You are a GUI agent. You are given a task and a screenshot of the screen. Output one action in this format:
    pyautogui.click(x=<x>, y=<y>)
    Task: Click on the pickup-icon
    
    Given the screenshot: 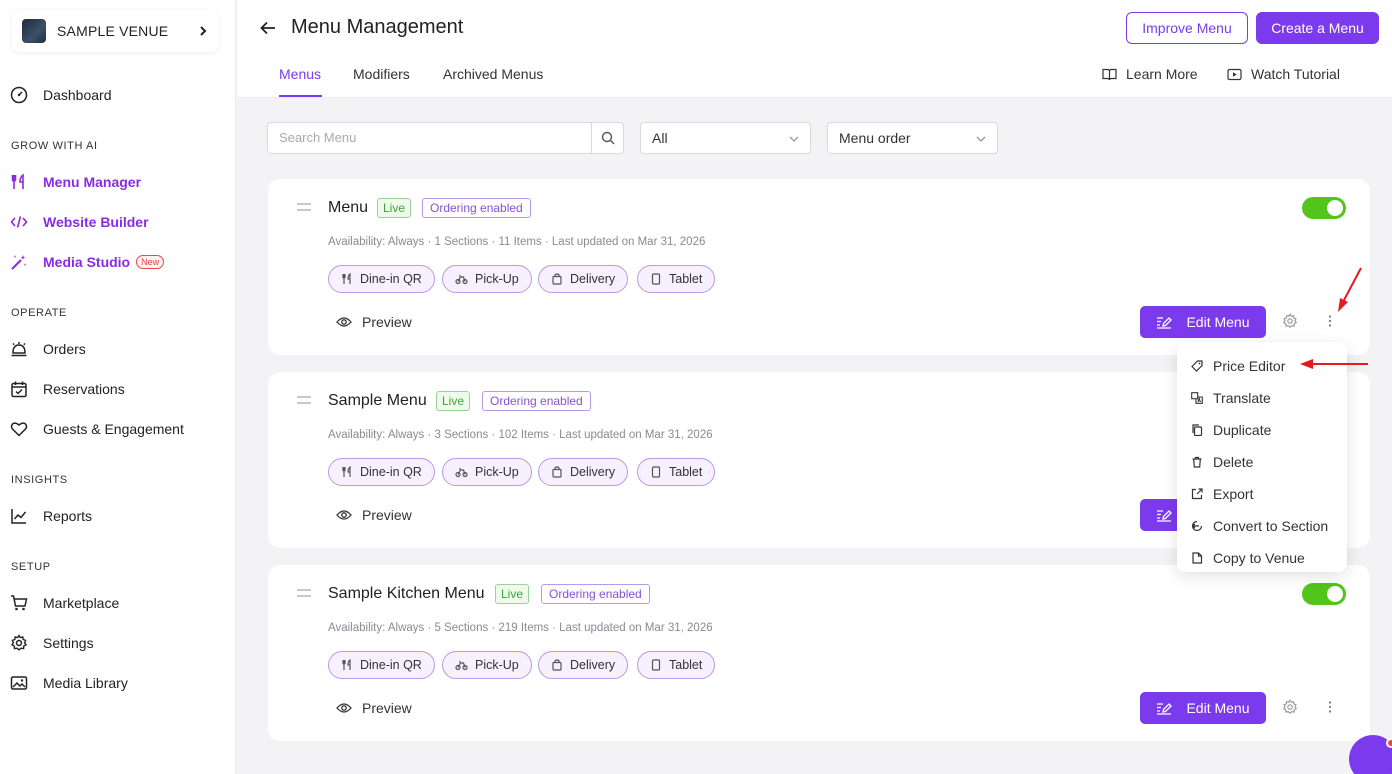 What is the action you would take?
    pyautogui.click(x=461, y=279)
    